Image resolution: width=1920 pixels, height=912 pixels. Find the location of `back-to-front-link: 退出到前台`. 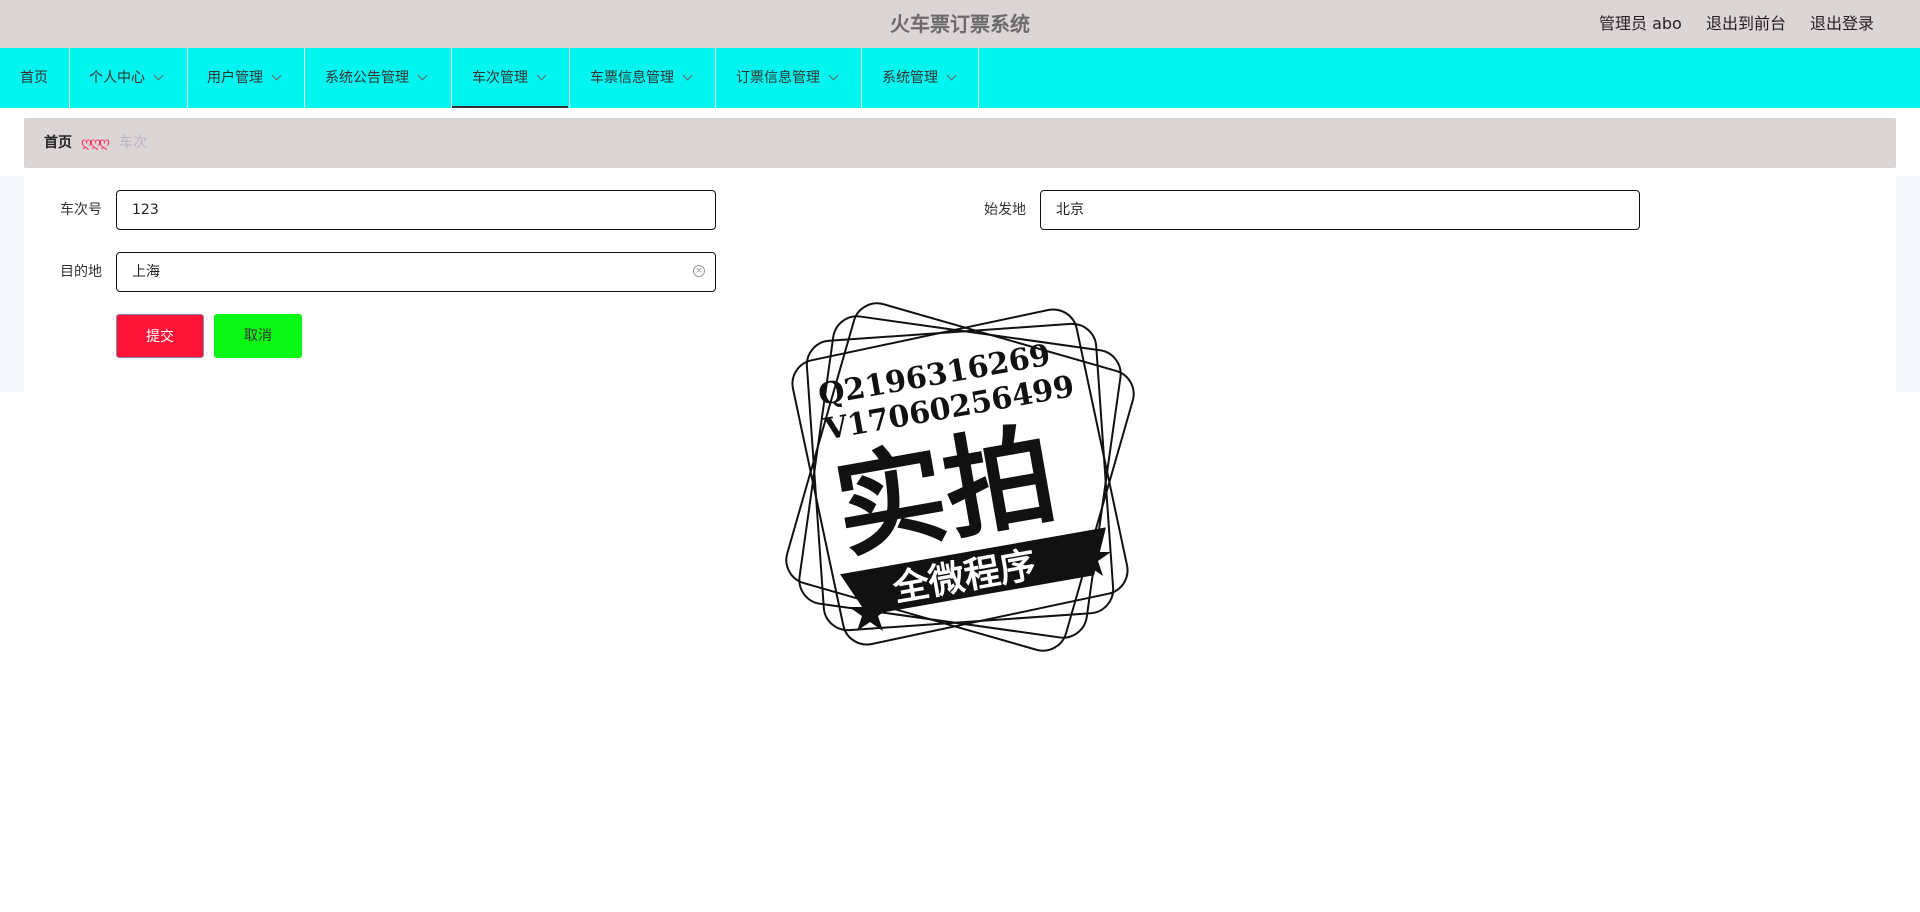

back-to-front-link: 退出到前台 is located at coordinates (1746, 24).